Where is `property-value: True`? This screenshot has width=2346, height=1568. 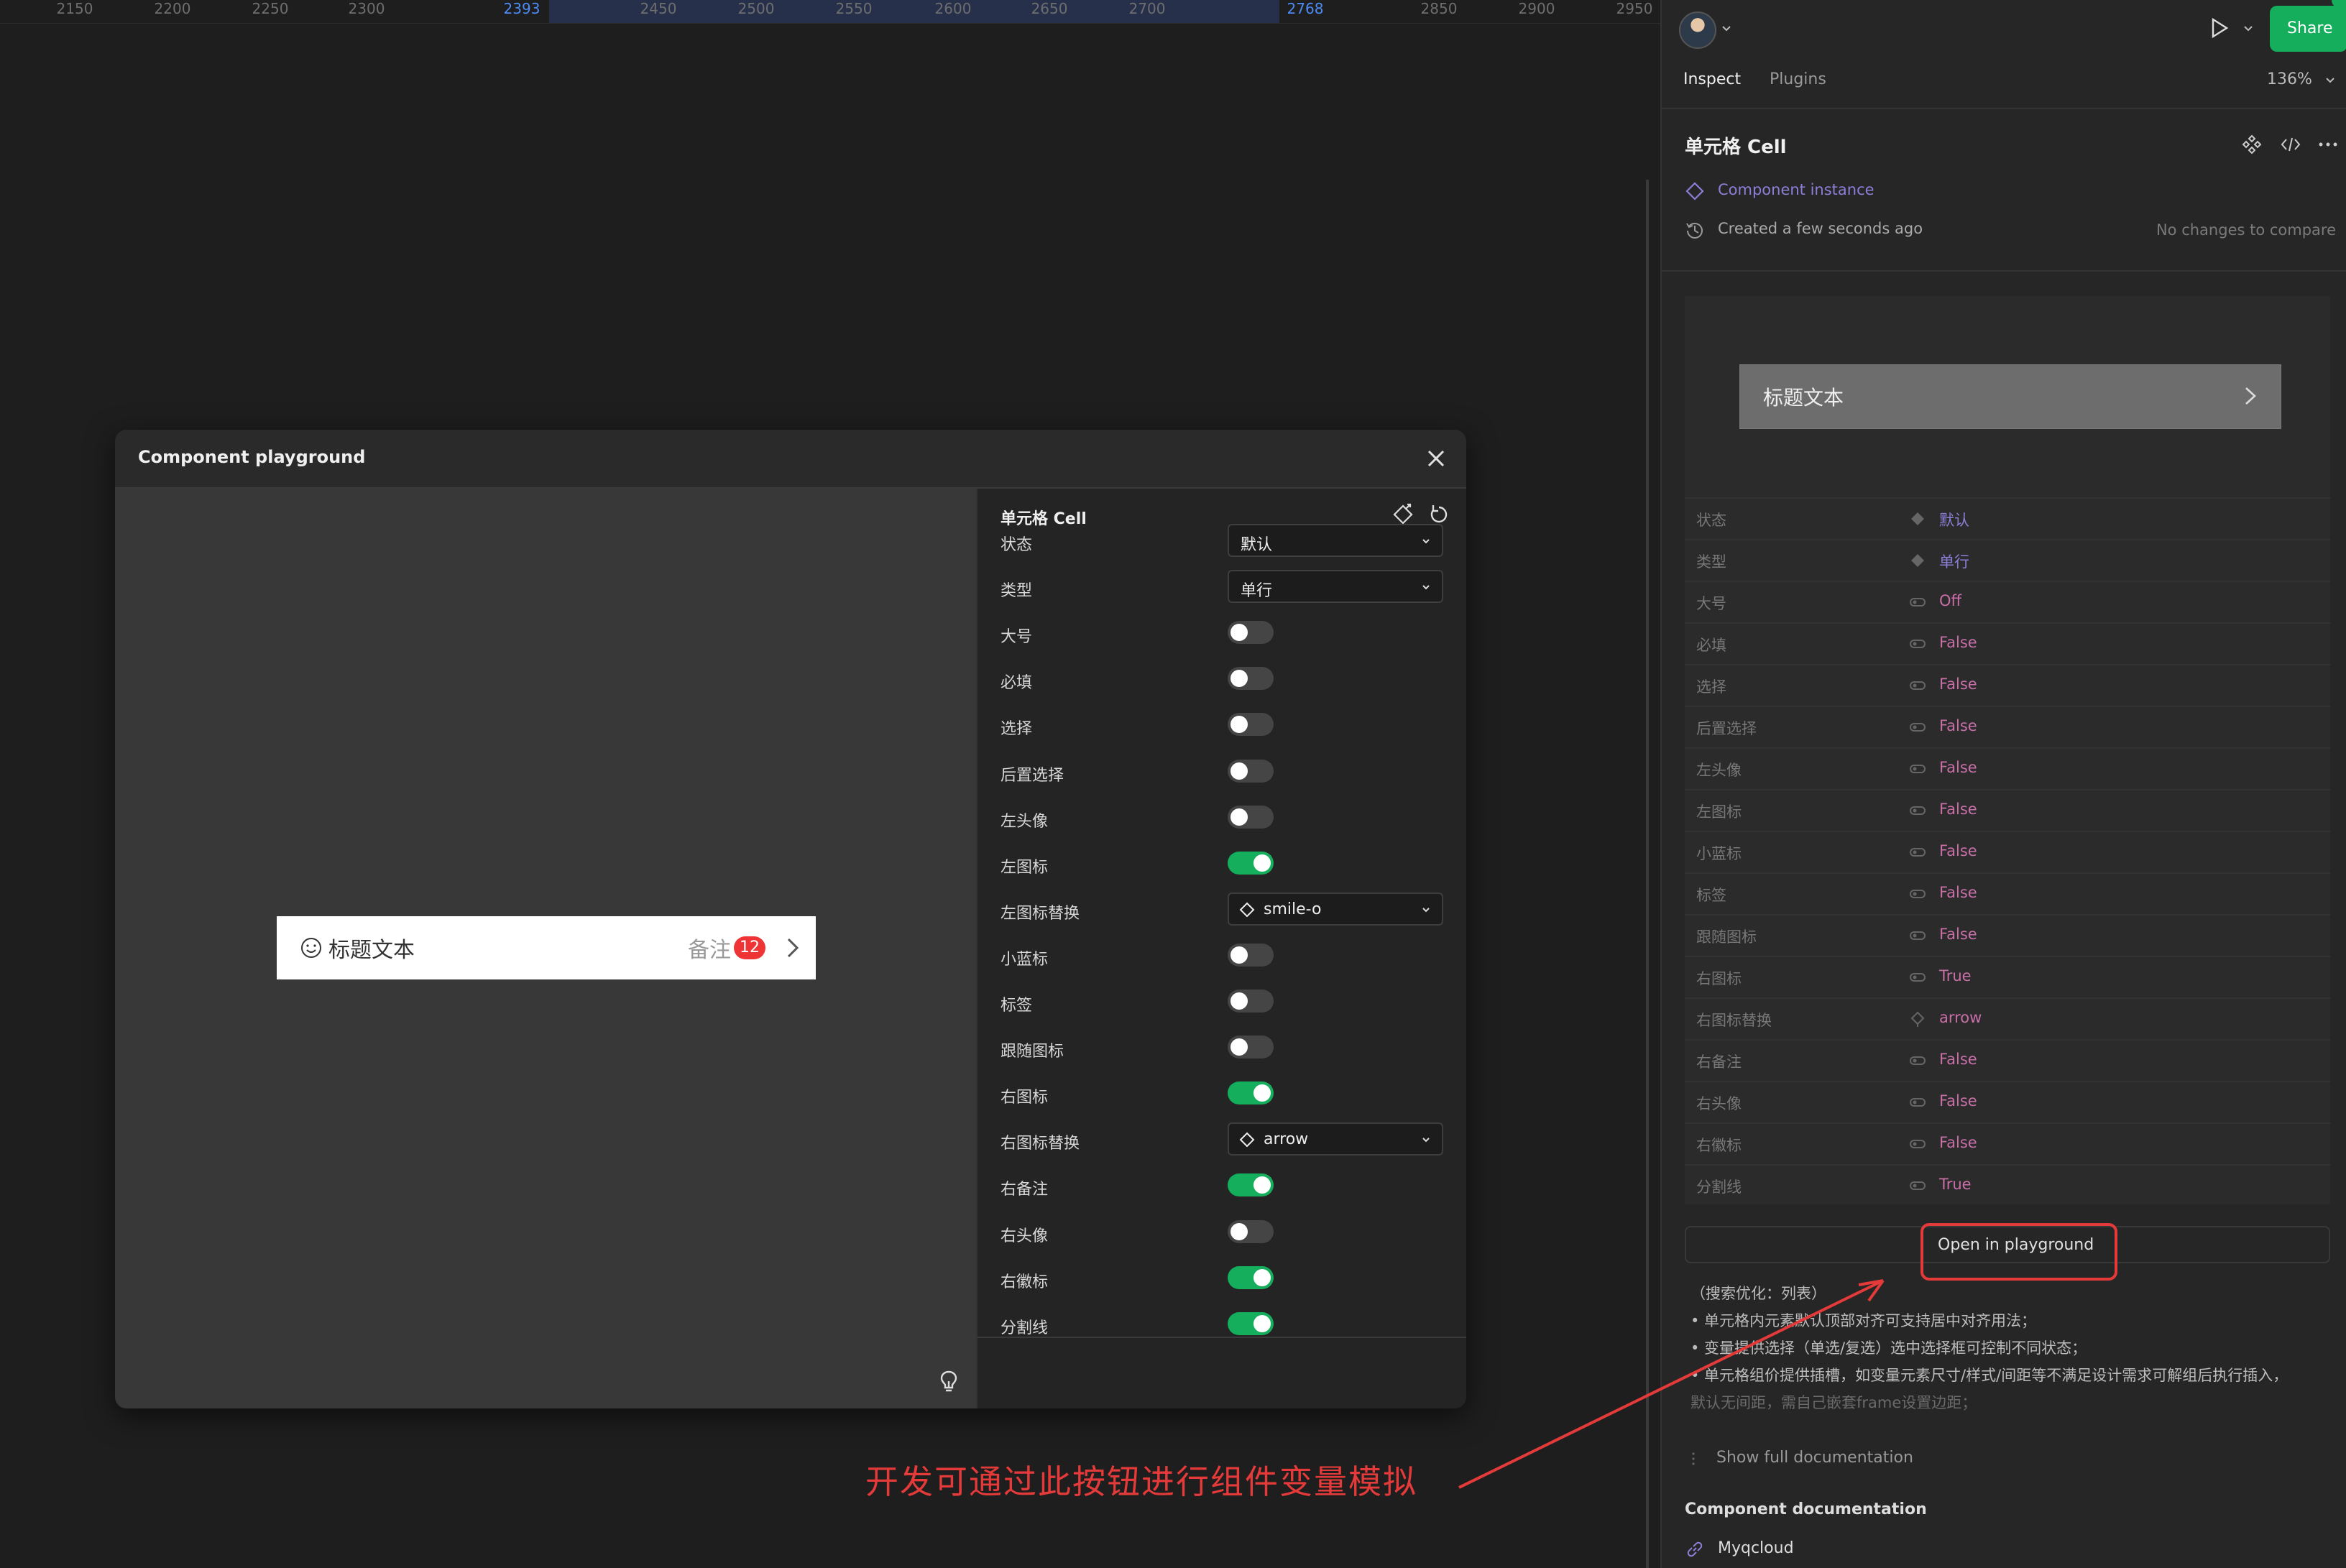 property-value: True is located at coordinates (1955, 1184).